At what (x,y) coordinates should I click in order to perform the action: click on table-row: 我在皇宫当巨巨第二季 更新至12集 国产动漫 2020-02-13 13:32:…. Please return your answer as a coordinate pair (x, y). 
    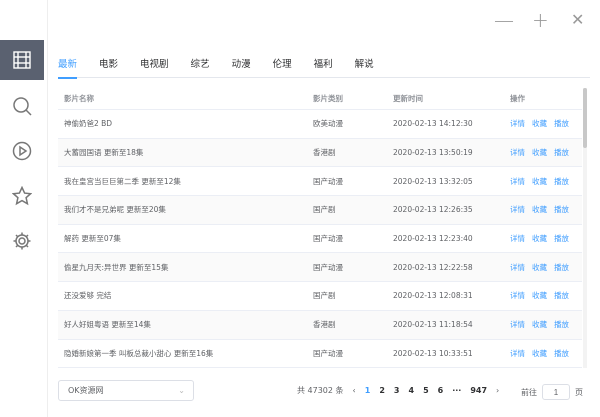
    Looking at the image, I should click on (320, 182).